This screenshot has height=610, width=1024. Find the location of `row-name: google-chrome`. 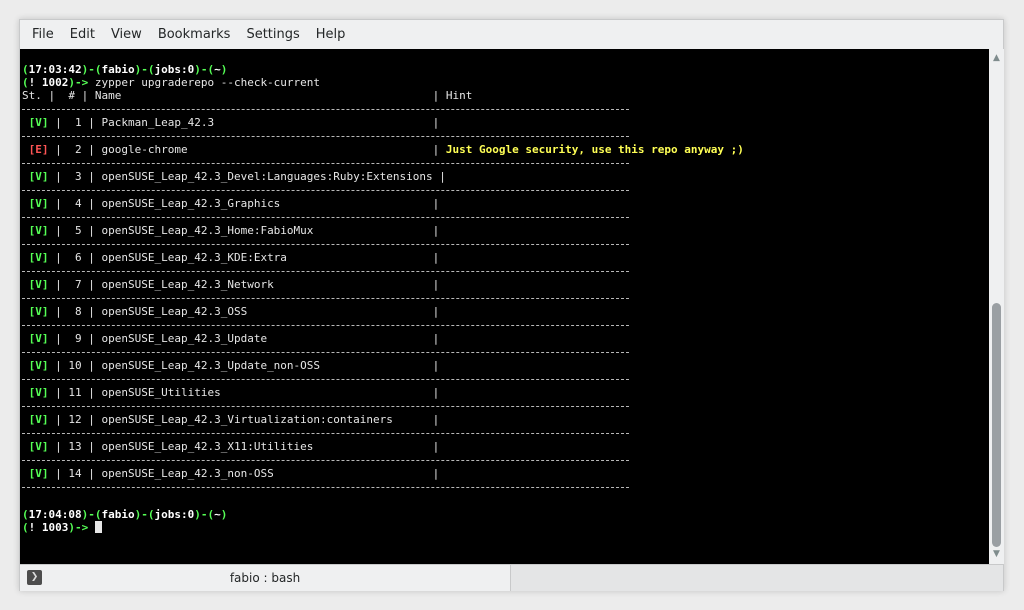

row-name: google-chrome is located at coordinates (144, 149).